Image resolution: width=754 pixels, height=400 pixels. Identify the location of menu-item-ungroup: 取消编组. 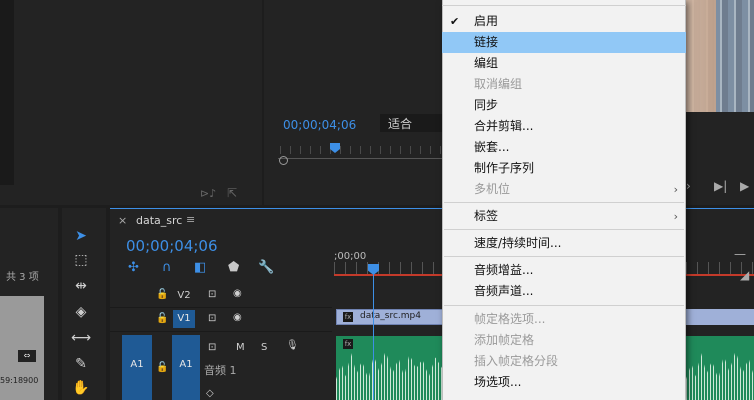
(498, 84).